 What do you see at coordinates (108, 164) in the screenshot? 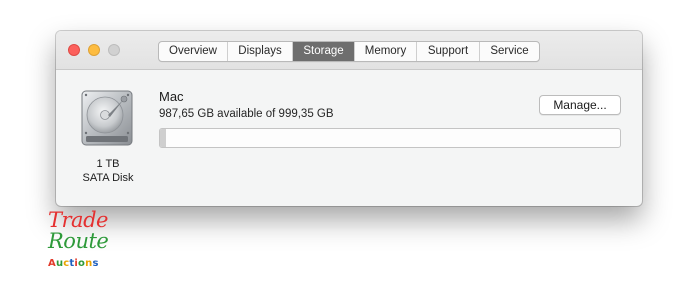
I see `disk-size: 1 TB` at bounding box center [108, 164].